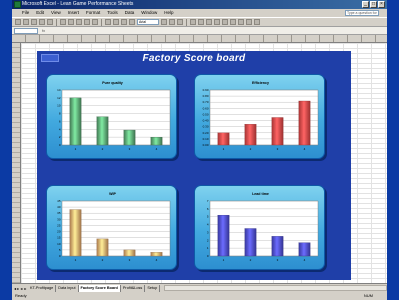 This screenshot has height=300, width=399. Describe the element at coordinates (59, 106) in the screenshot. I see `y-tick-label: 10` at that location.